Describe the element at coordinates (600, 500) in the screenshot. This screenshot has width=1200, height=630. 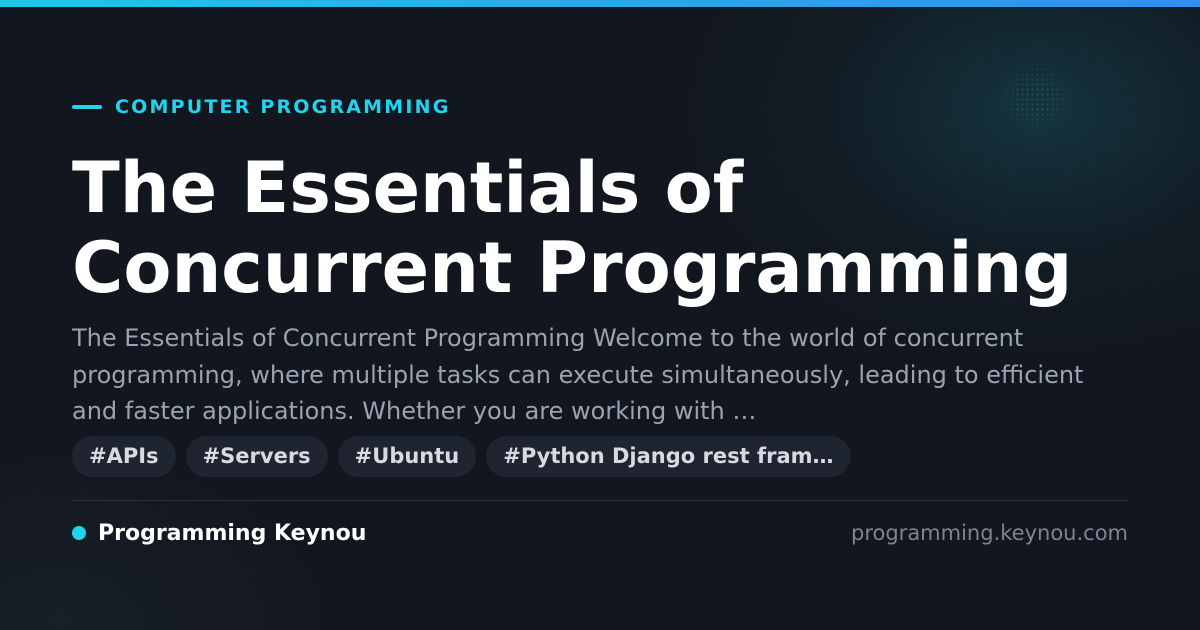
I see `footer-divider` at that location.